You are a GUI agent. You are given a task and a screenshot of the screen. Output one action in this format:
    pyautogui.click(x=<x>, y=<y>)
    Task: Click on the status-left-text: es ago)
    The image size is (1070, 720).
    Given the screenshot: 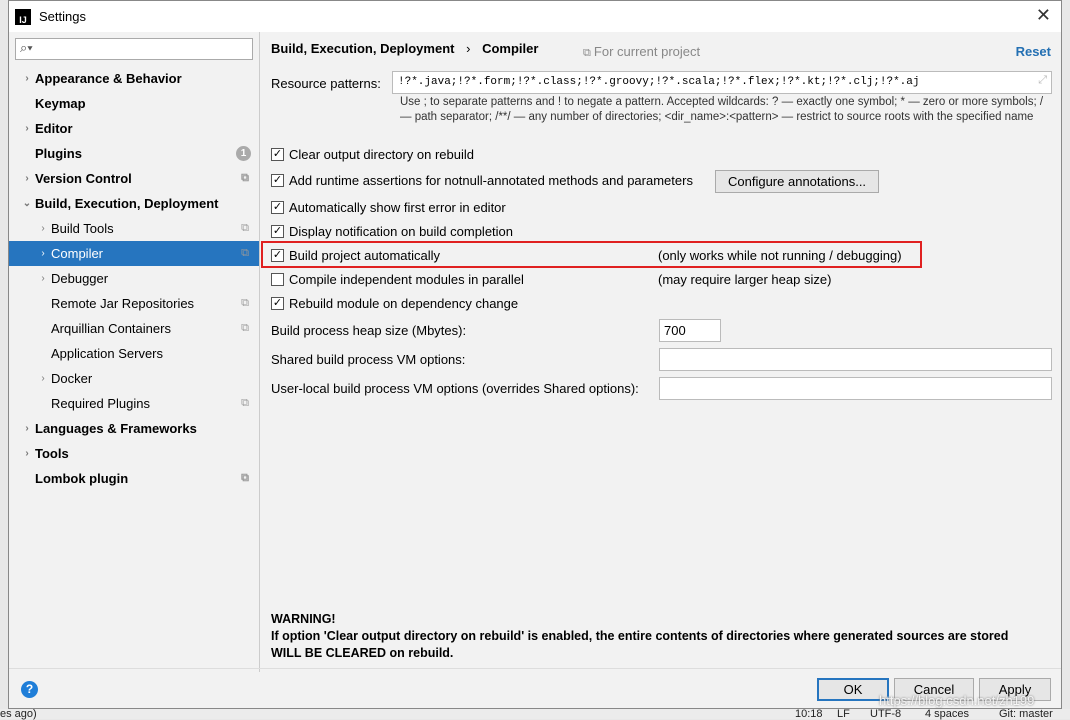 What is the action you would take?
    pyautogui.click(x=18, y=714)
    